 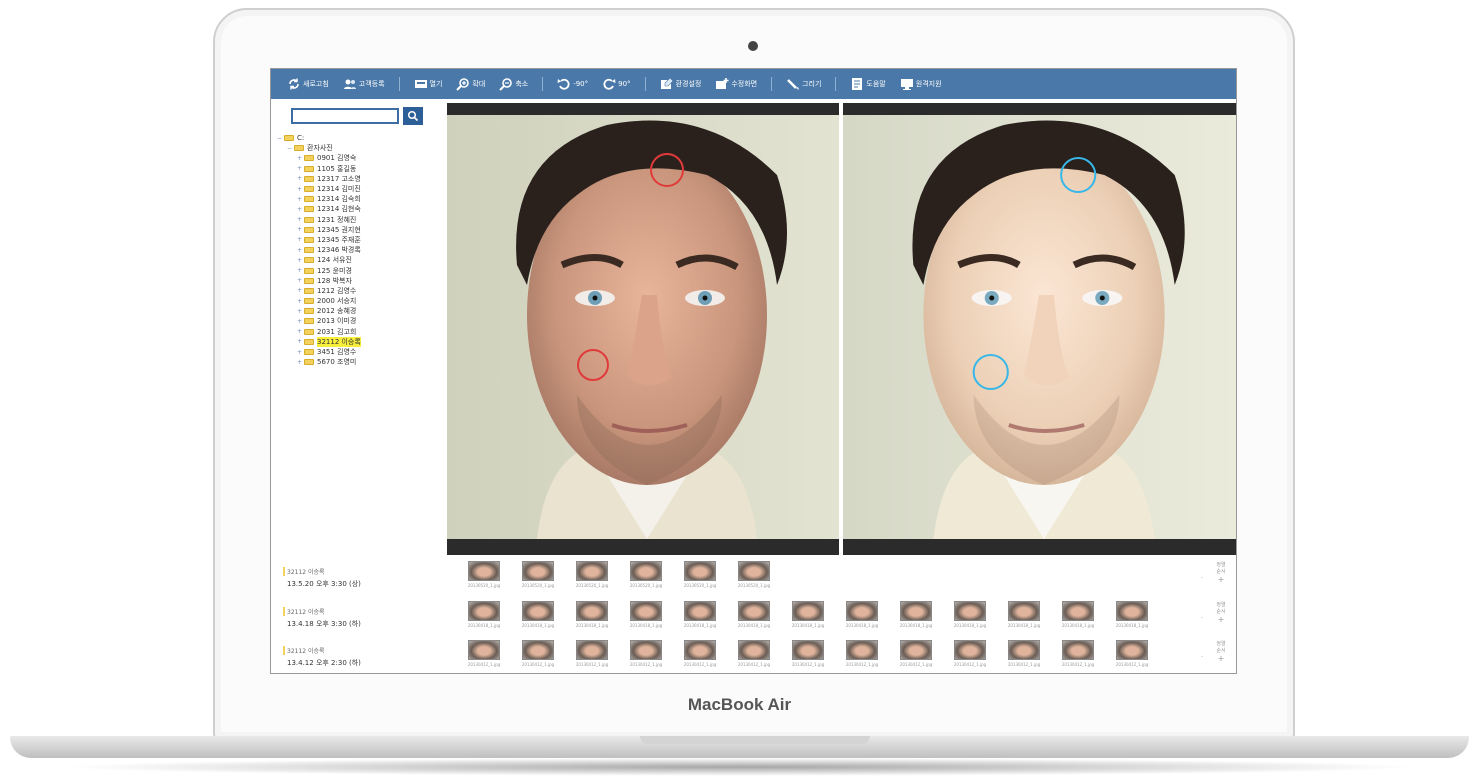 What do you see at coordinates (357, 270) in the screenshot?
I see `tree-item: +125 윤미경` at bounding box center [357, 270].